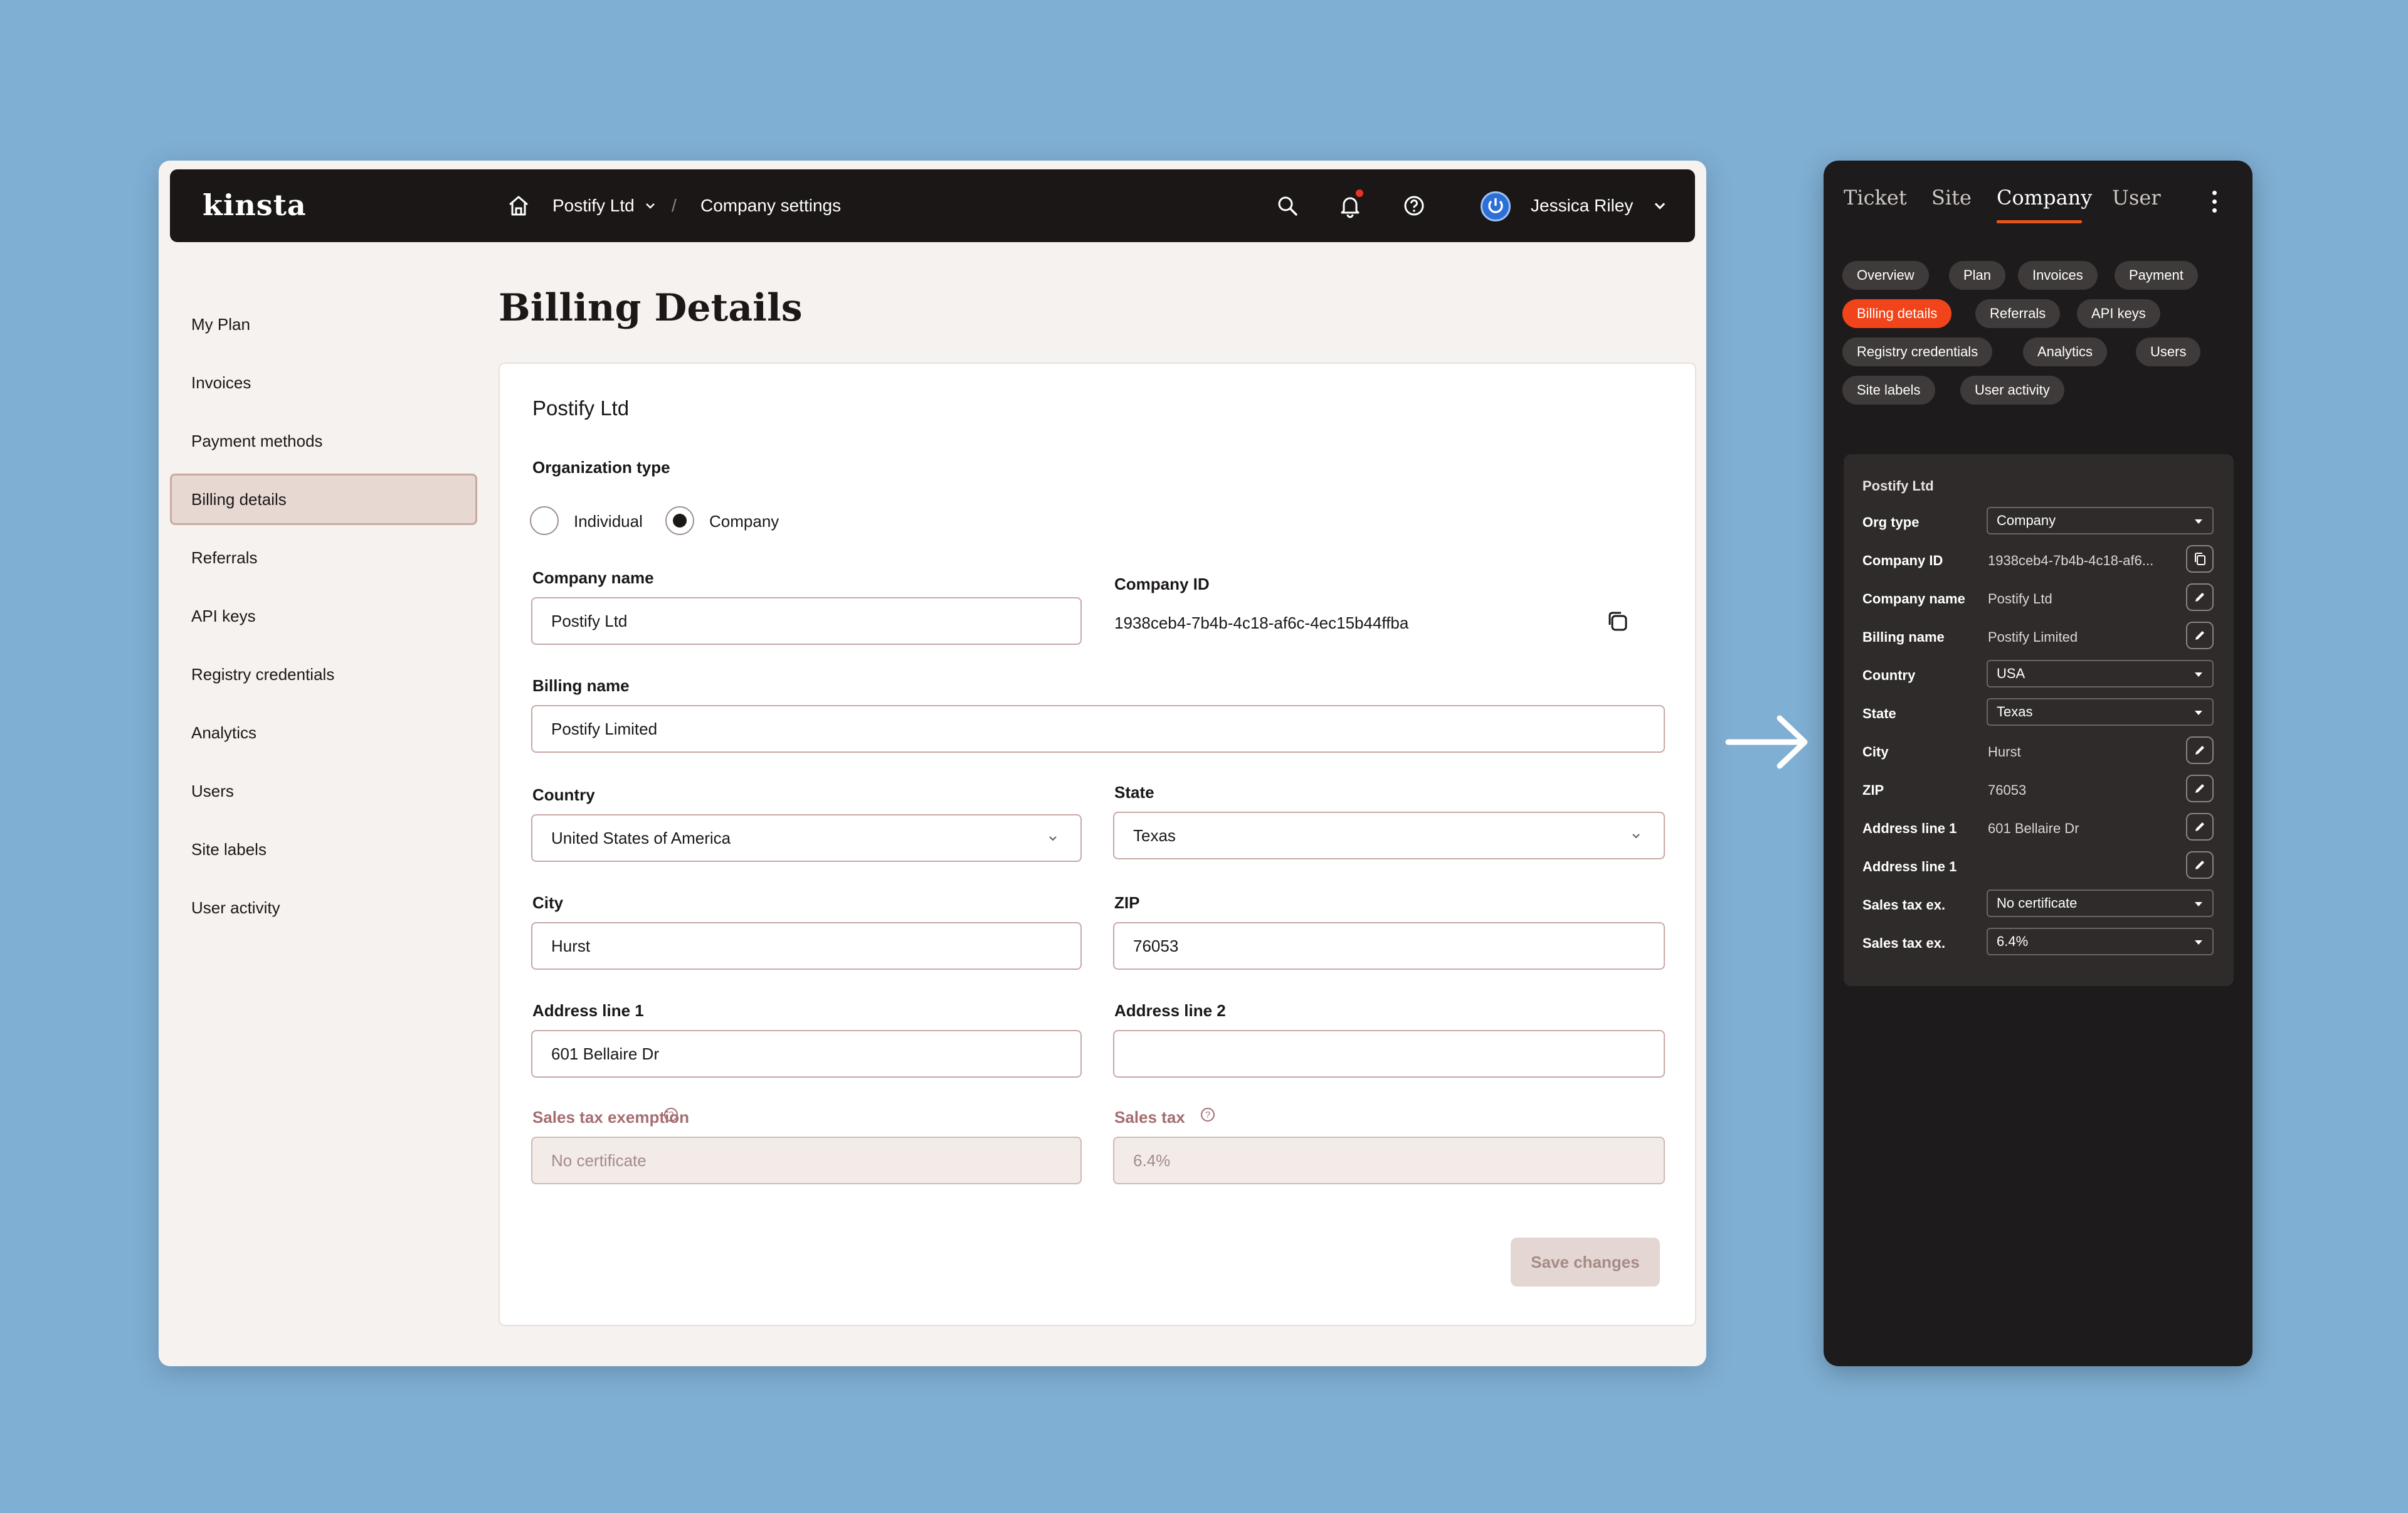  I want to click on chip-plan: Plan, so click(1977, 275).